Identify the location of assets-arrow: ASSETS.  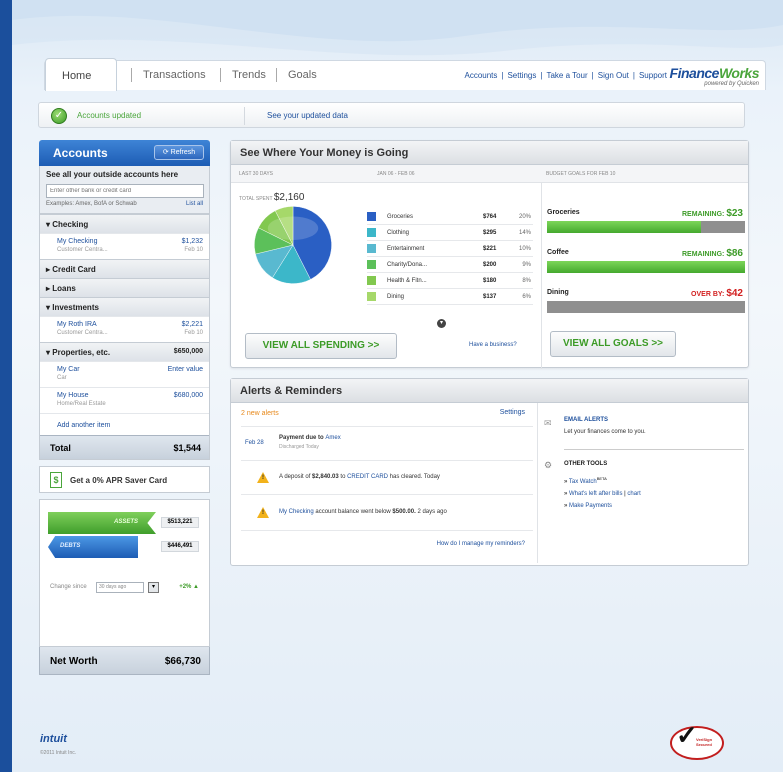
(102, 523).